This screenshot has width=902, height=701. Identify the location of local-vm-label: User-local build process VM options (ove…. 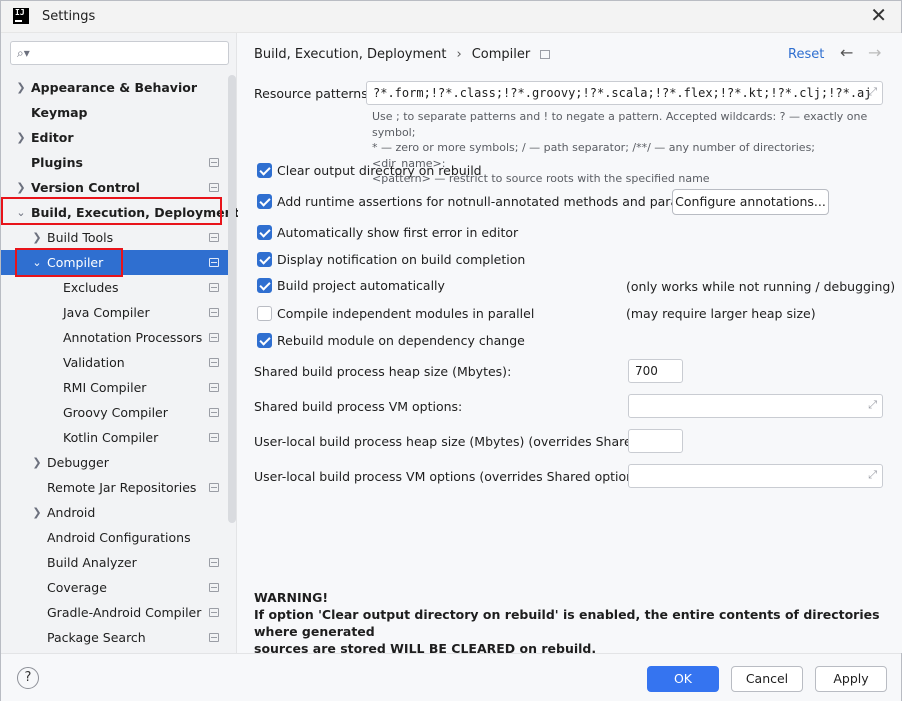
(452, 476).